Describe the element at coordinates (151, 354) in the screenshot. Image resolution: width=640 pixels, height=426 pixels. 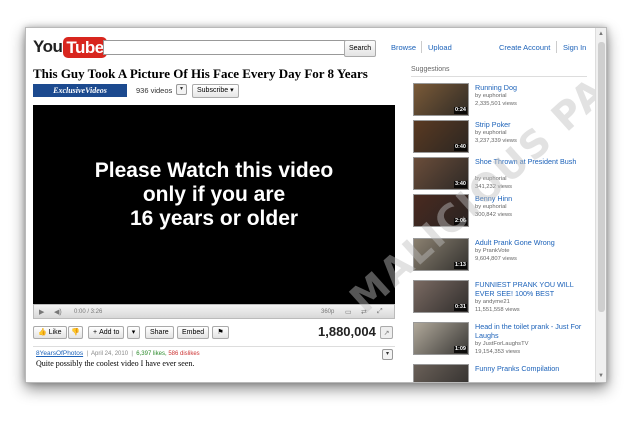
I see `likes-count: 6,397 likes,` at that location.